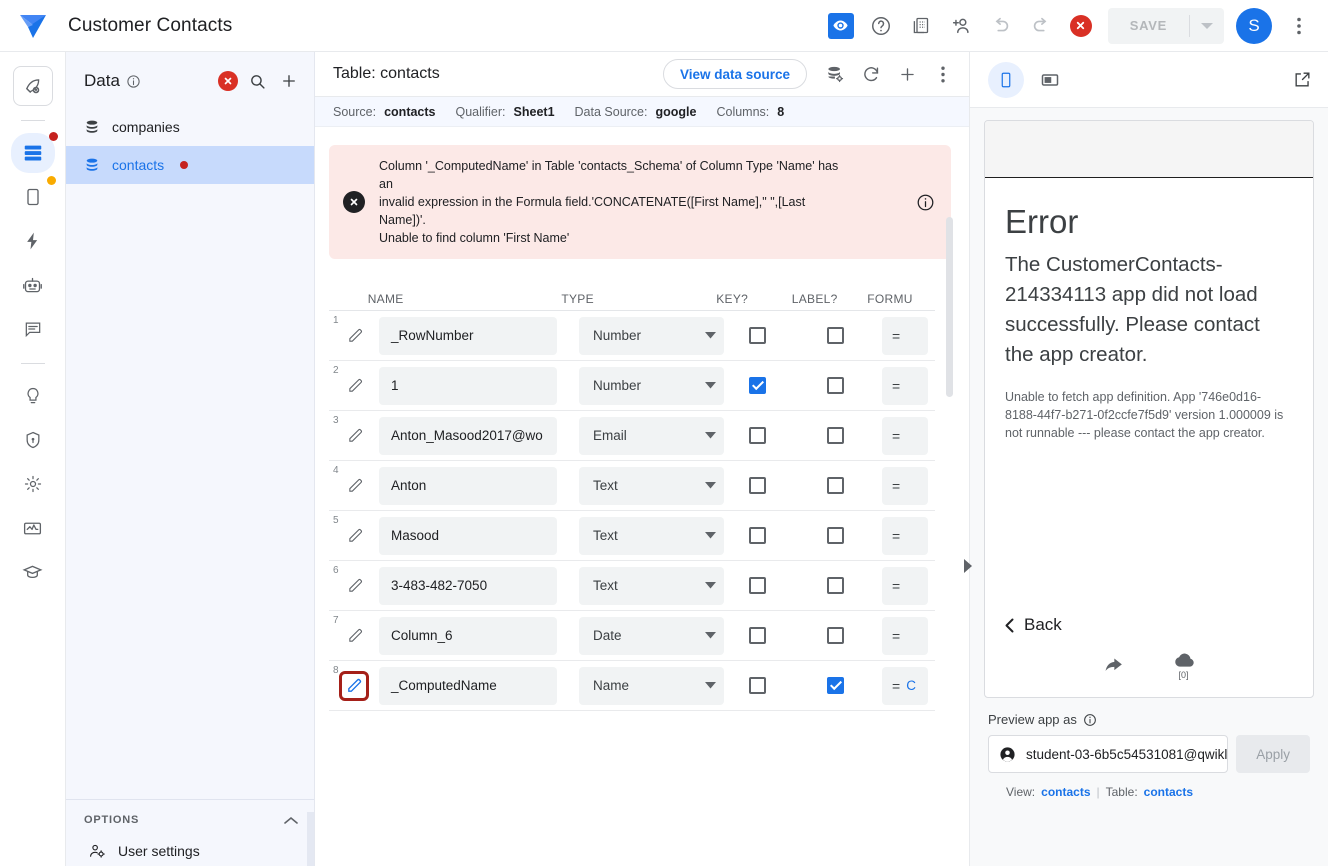 The width and height of the screenshot is (1328, 866). Describe the element at coordinates (33, 572) in the screenshot. I see `graduation-cap-icon` at that location.